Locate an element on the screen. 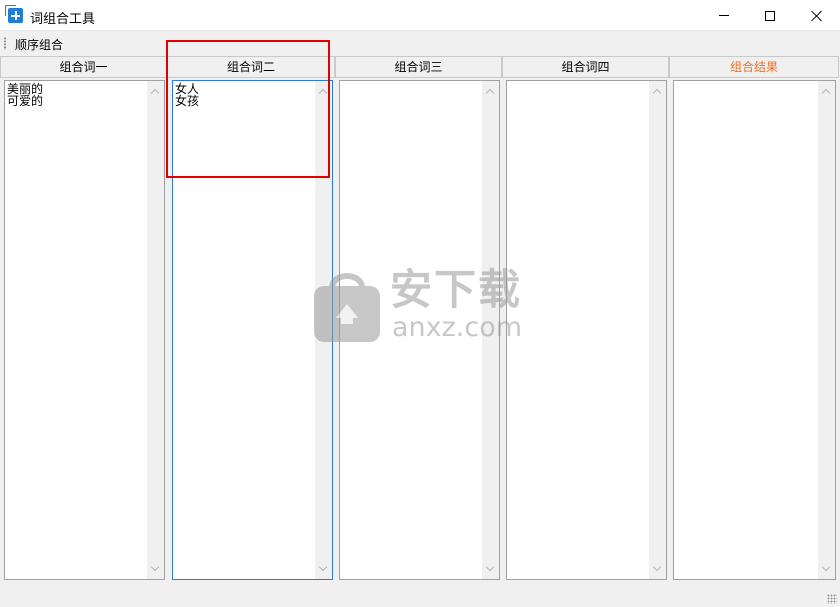 Image resolution: width=840 pixels, height=607 pixels. minimize-button is located at coordinates (724, 15).